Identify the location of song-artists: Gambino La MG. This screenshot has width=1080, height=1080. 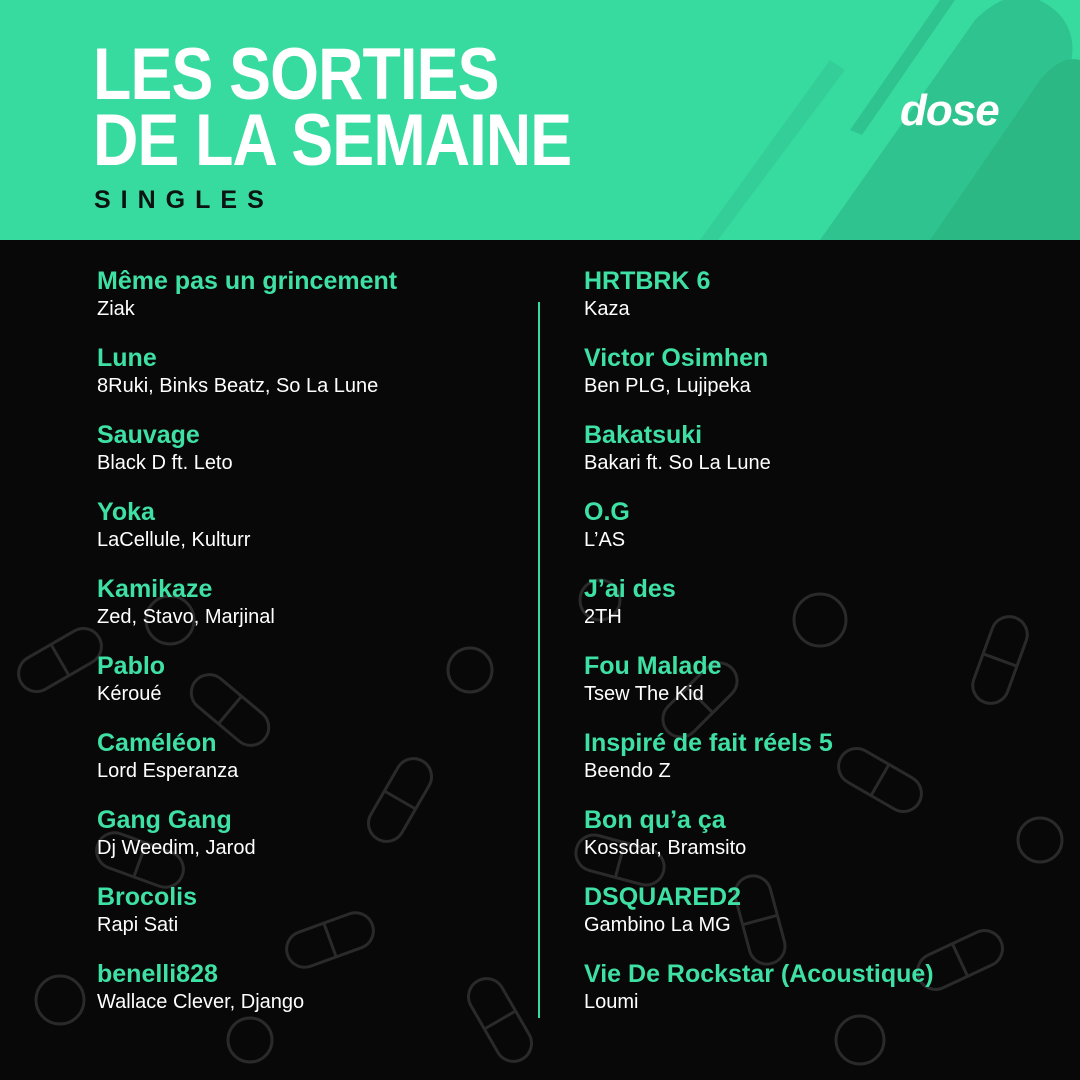
(657, 925).